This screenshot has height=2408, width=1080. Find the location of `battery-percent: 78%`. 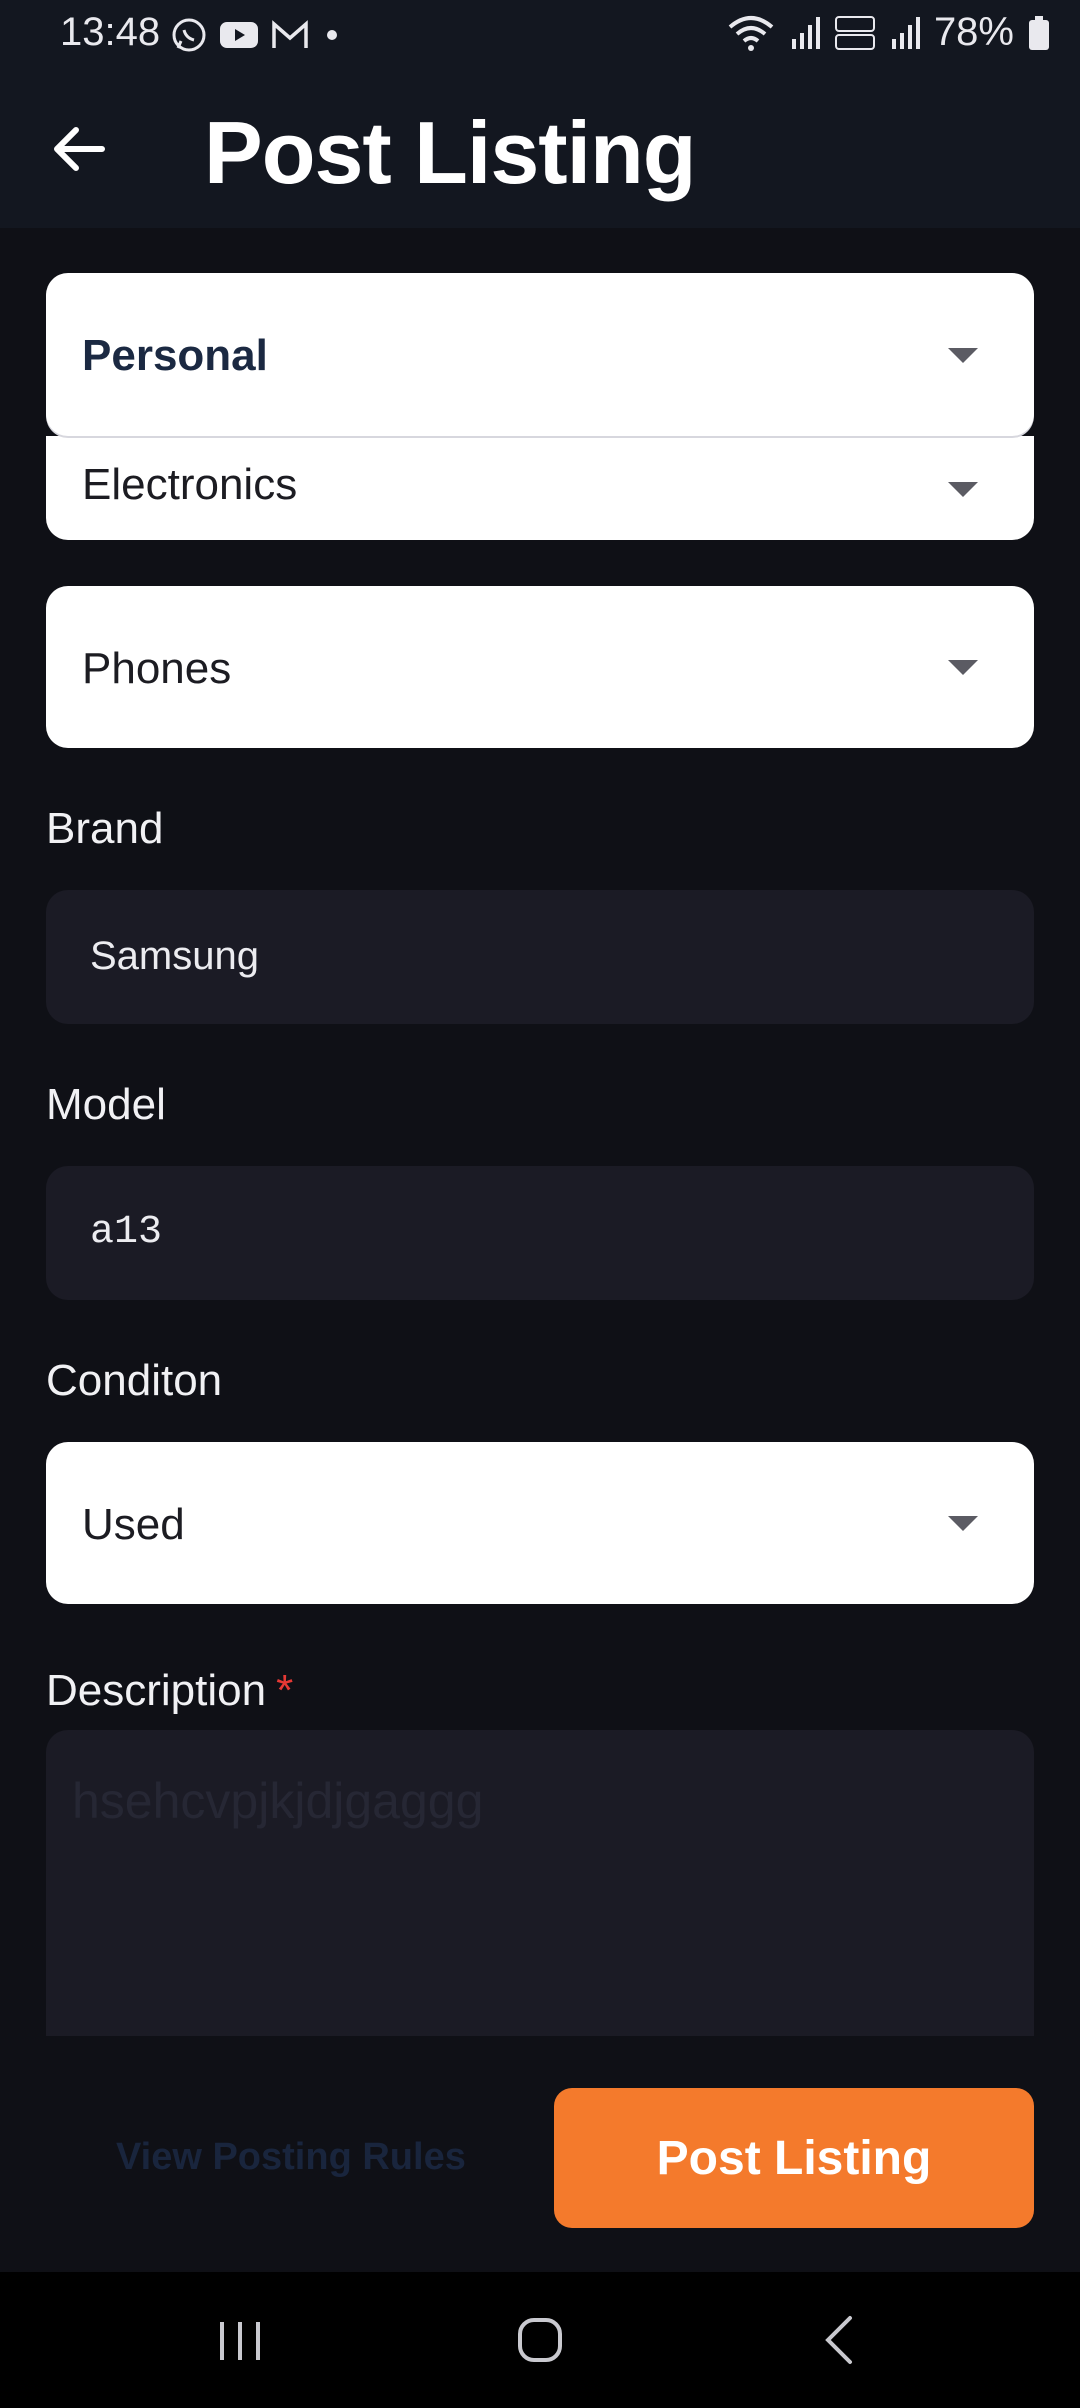

battery-percent: 78% is located at coordinates (973, 32).